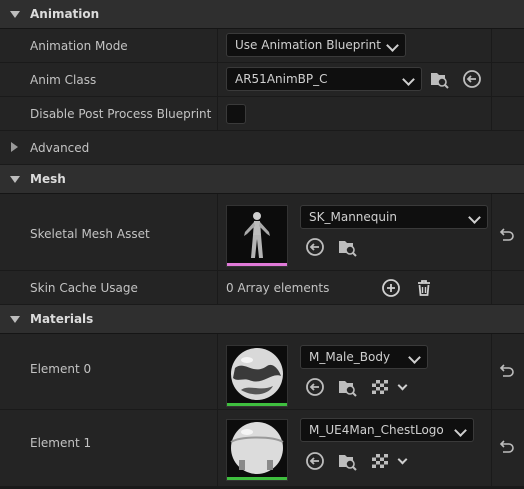 The width and height of the screenshot is (524, 489). I want to click on skeletal-mesh-dropdown: SK_Mannequin, so click(394, 217).